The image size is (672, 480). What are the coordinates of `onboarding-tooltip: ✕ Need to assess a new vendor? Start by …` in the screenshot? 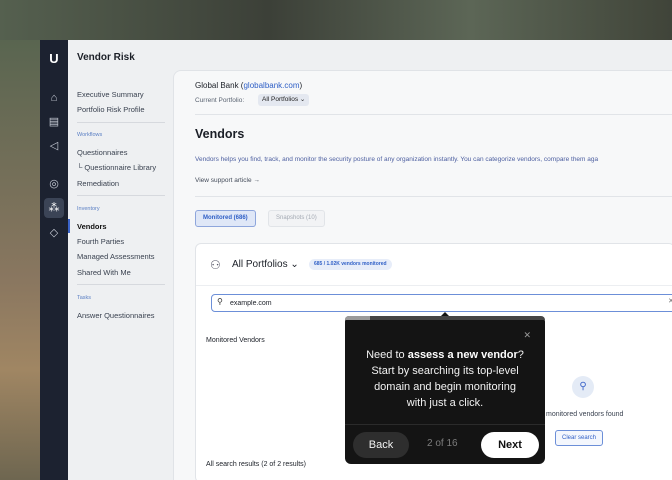 It's located at (445, 388).